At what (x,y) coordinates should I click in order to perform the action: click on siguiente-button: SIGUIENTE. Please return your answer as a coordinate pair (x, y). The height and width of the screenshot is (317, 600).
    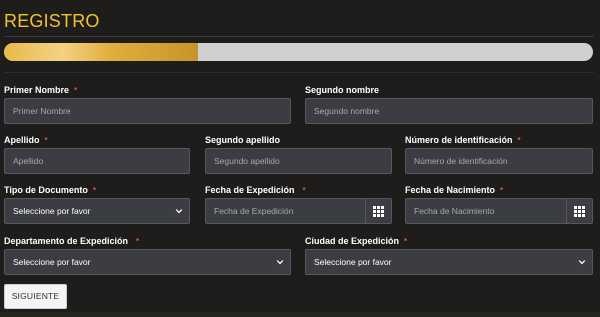
    Looking at the image, I should click on (35, 296).